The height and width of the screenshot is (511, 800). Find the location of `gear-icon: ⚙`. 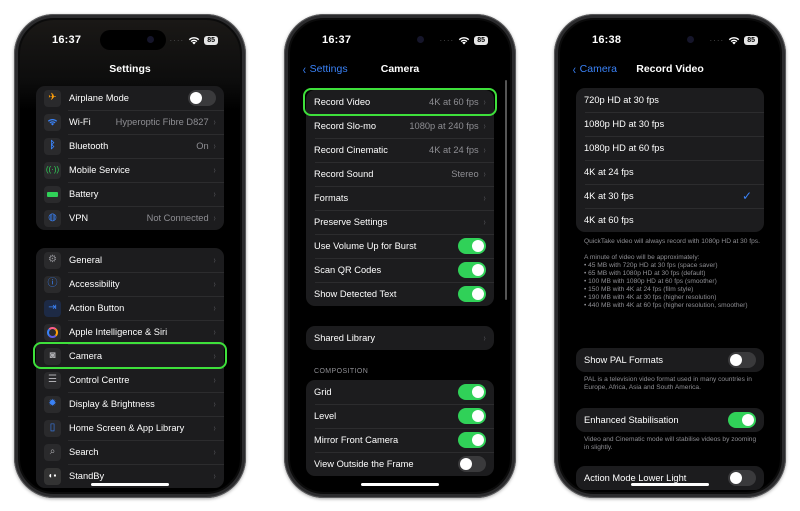

gear-icon: ⚙ is located at coordinates (52, 260).